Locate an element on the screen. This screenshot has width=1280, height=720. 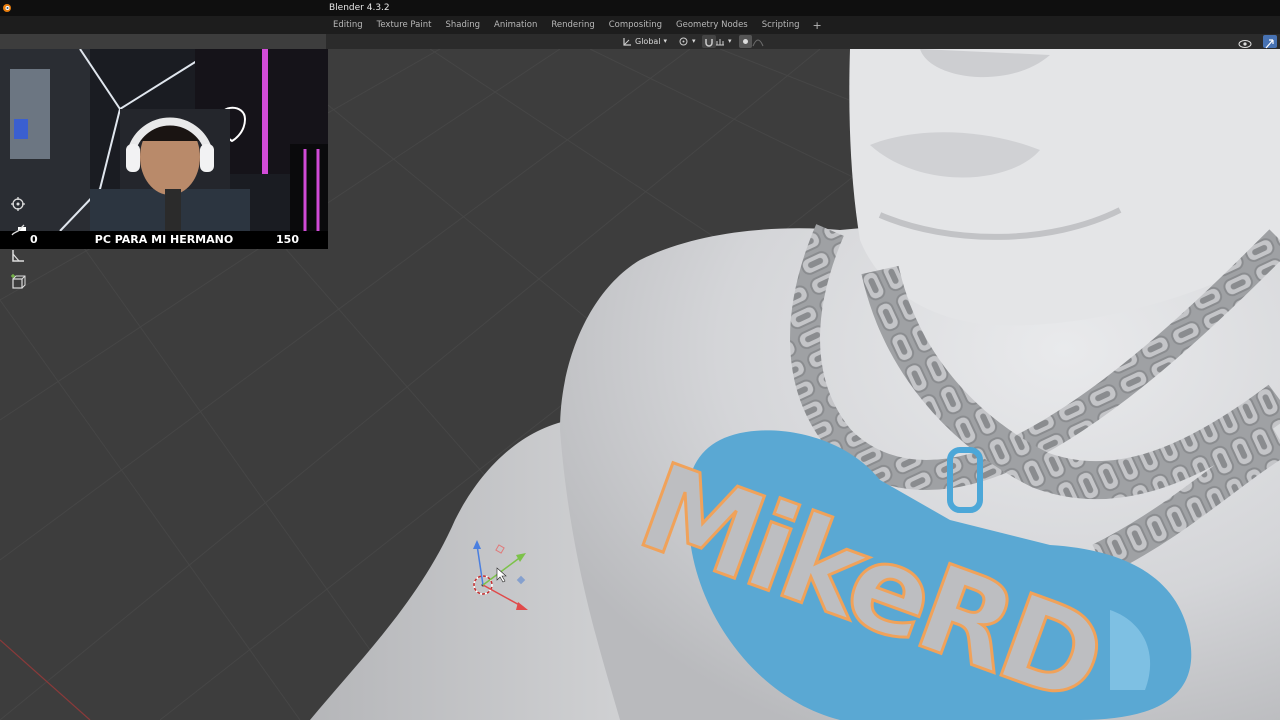
blender-logo-icon is located at coordinates (7, 8).